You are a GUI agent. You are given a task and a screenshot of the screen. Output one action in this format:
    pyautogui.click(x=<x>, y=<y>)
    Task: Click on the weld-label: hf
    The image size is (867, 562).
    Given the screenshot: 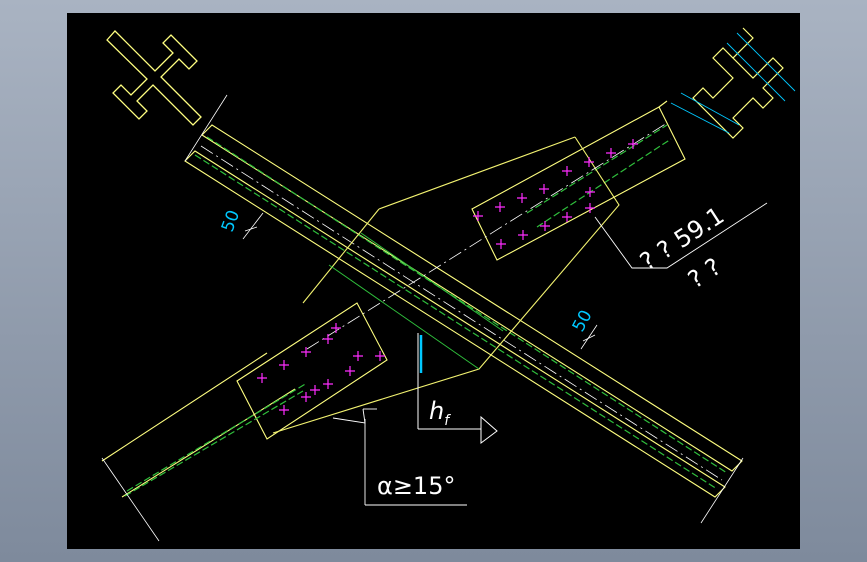 What is the action you would take?
    pyautogui.click(x=440, y=413)
    